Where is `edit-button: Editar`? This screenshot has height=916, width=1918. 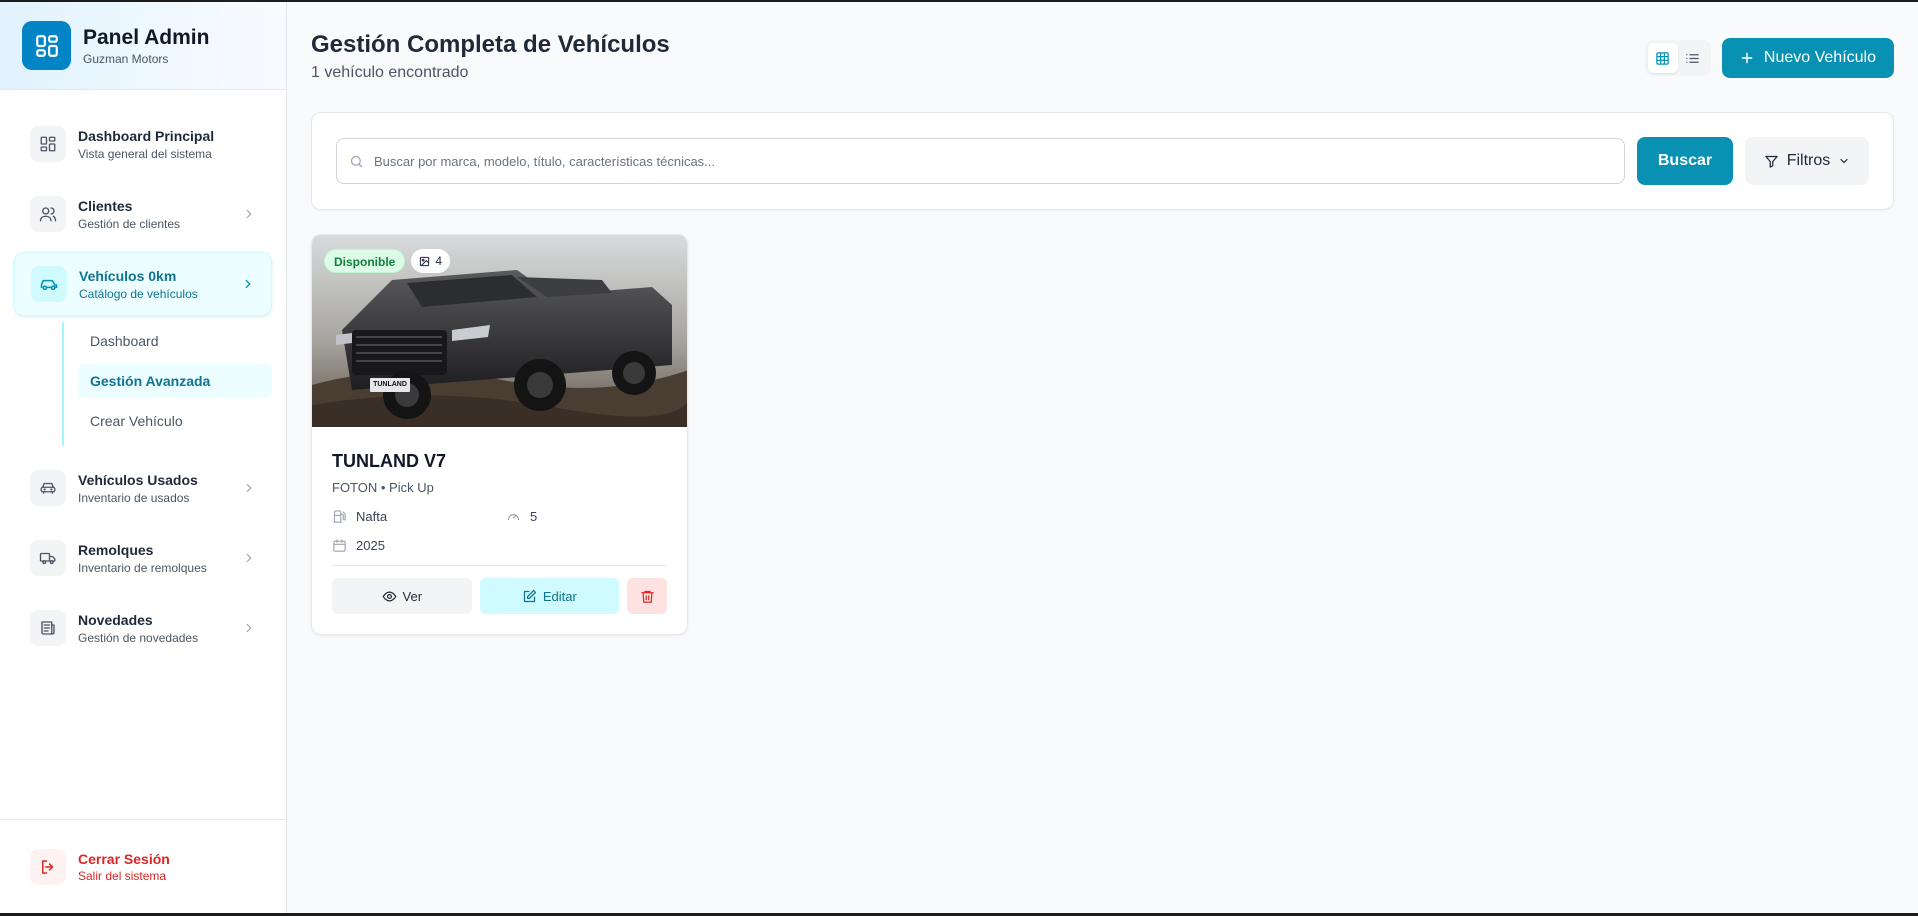 edit-button: Editar is located at coordinates (549, 596).